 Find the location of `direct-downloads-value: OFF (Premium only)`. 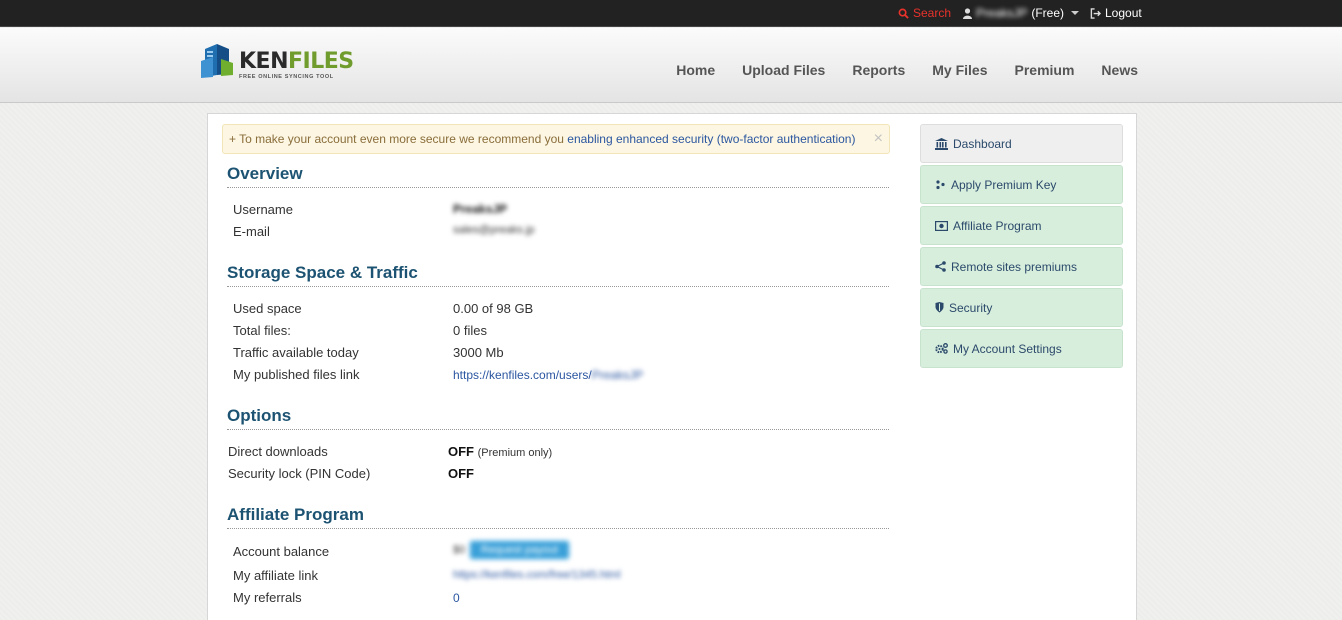

direct-downloads-value: OFF (Premium only) is located at coordinates (500, 451).